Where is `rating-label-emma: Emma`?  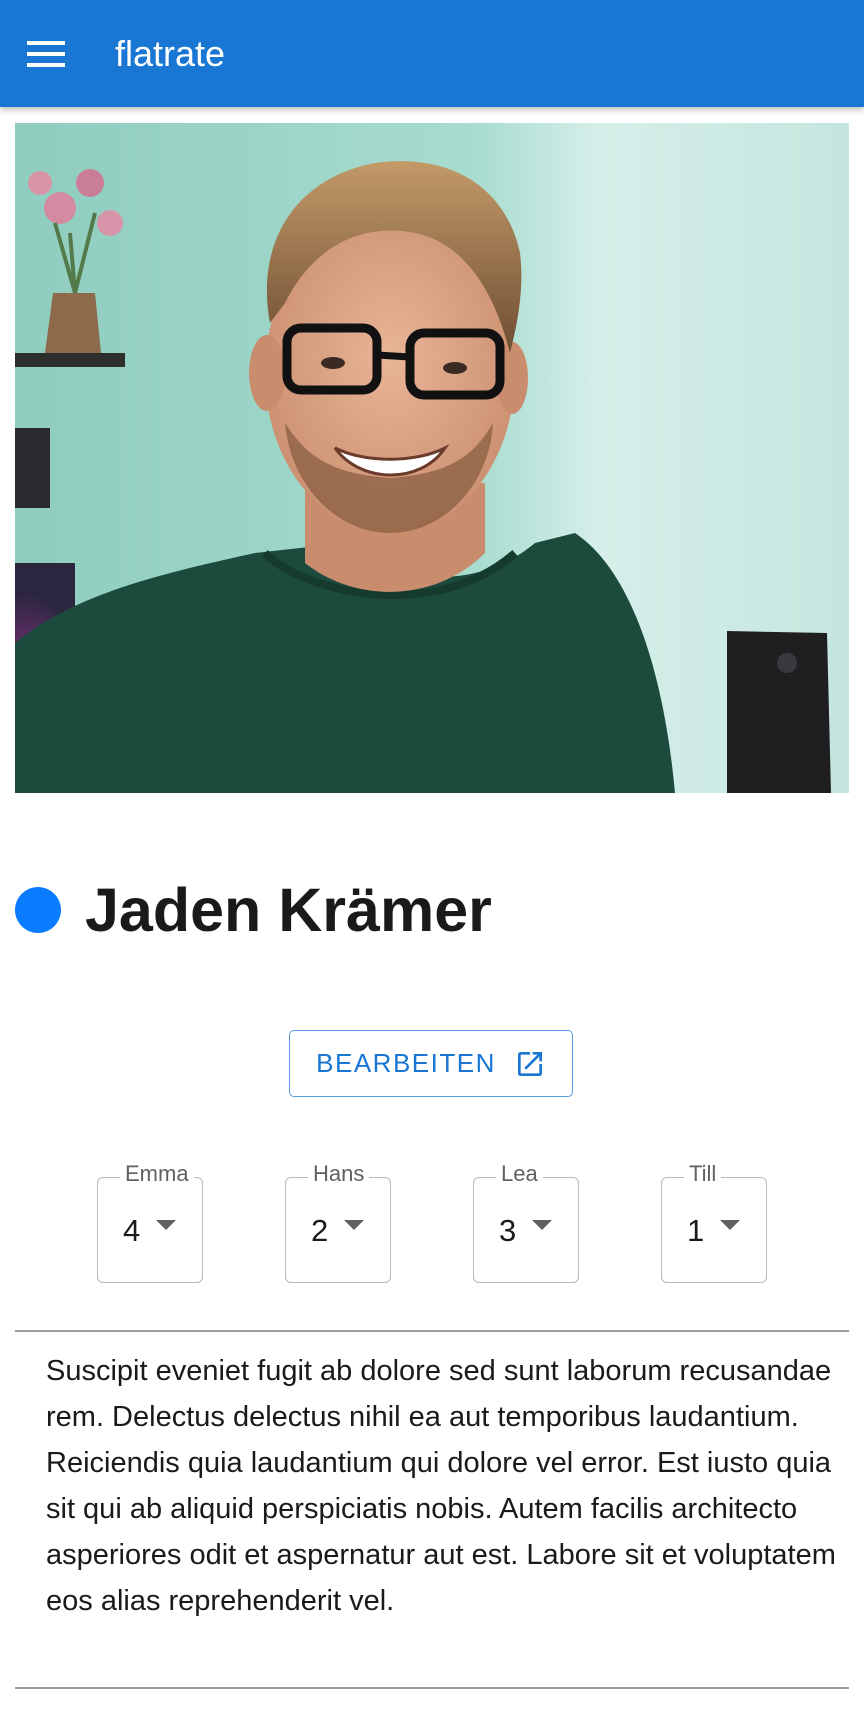 rating-label-emma: Emma is located at coordinates (157, 1174).